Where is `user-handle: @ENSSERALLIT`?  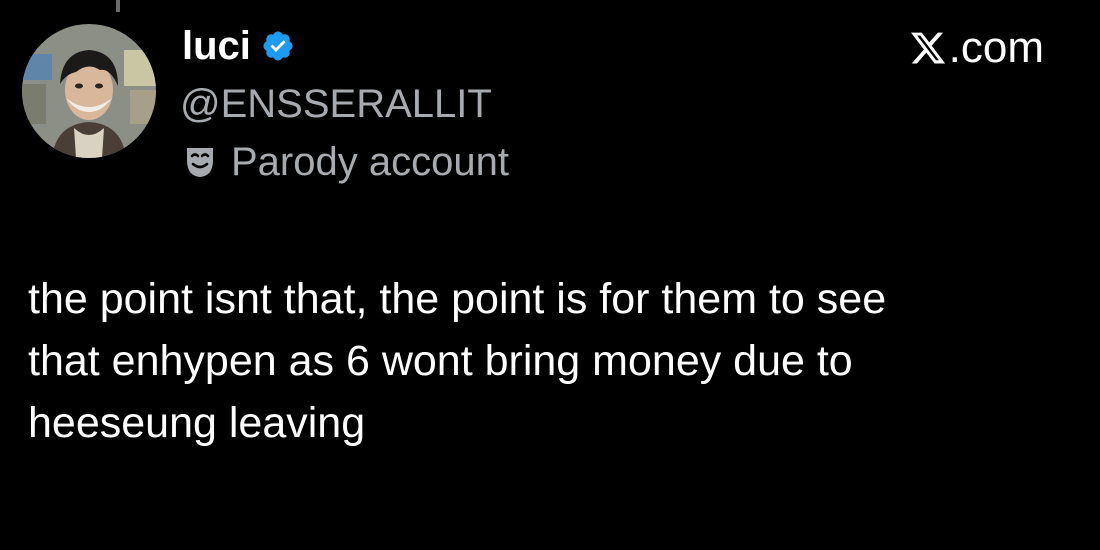
user-handle: @ENSSERALLIT is located at coordinates (336, 104).